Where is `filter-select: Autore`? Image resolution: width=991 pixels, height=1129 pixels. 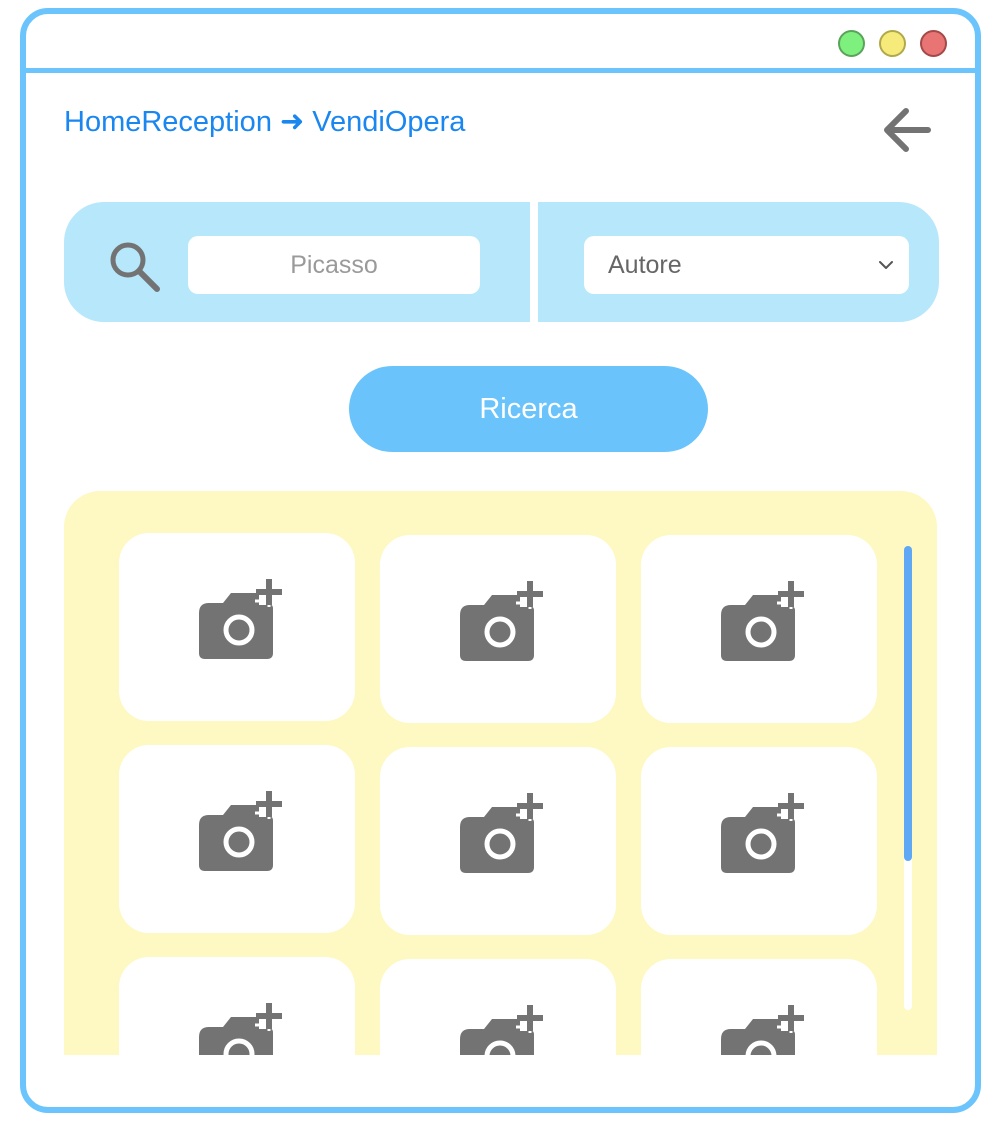 filter-select: Autore is located at coordinates (746, 265).